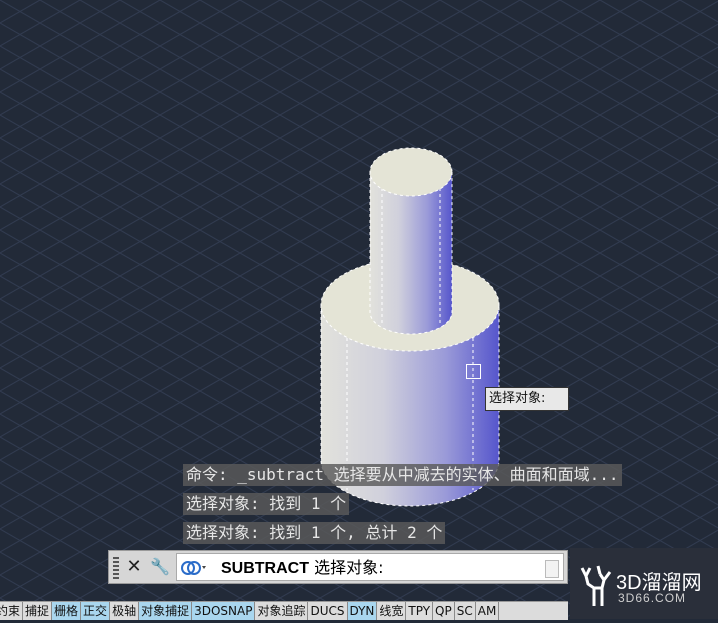 The image size is (718, 623). What do you see at coordinates (266, 504) in the screenshot?
I see `command-history-line-2: 选择对象: 找到 1 个` at bounding box center [266, 504].